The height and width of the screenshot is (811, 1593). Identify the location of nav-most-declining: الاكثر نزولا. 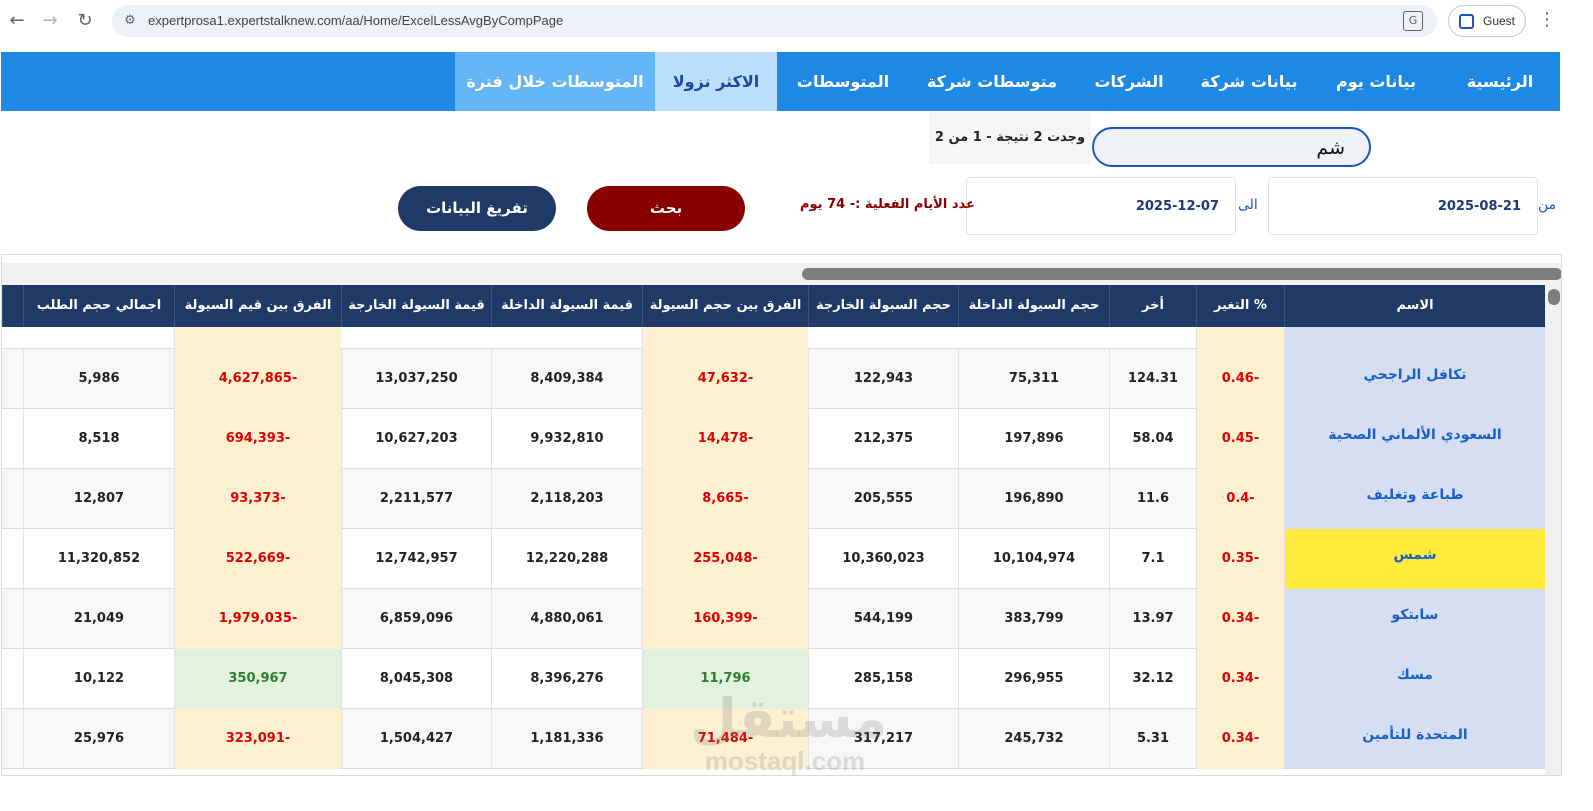
(716, 81).